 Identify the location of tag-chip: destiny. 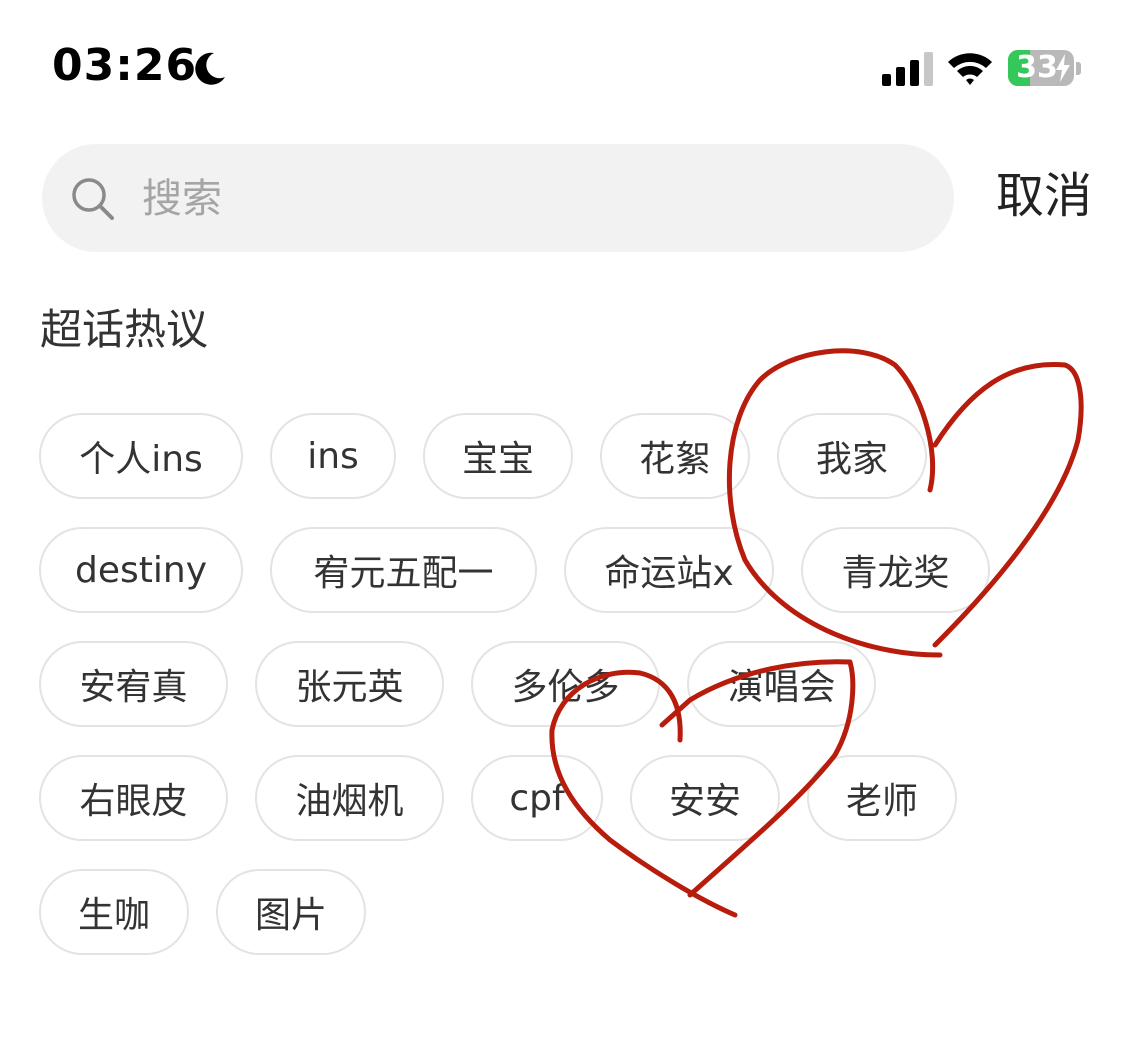
(141, 570).